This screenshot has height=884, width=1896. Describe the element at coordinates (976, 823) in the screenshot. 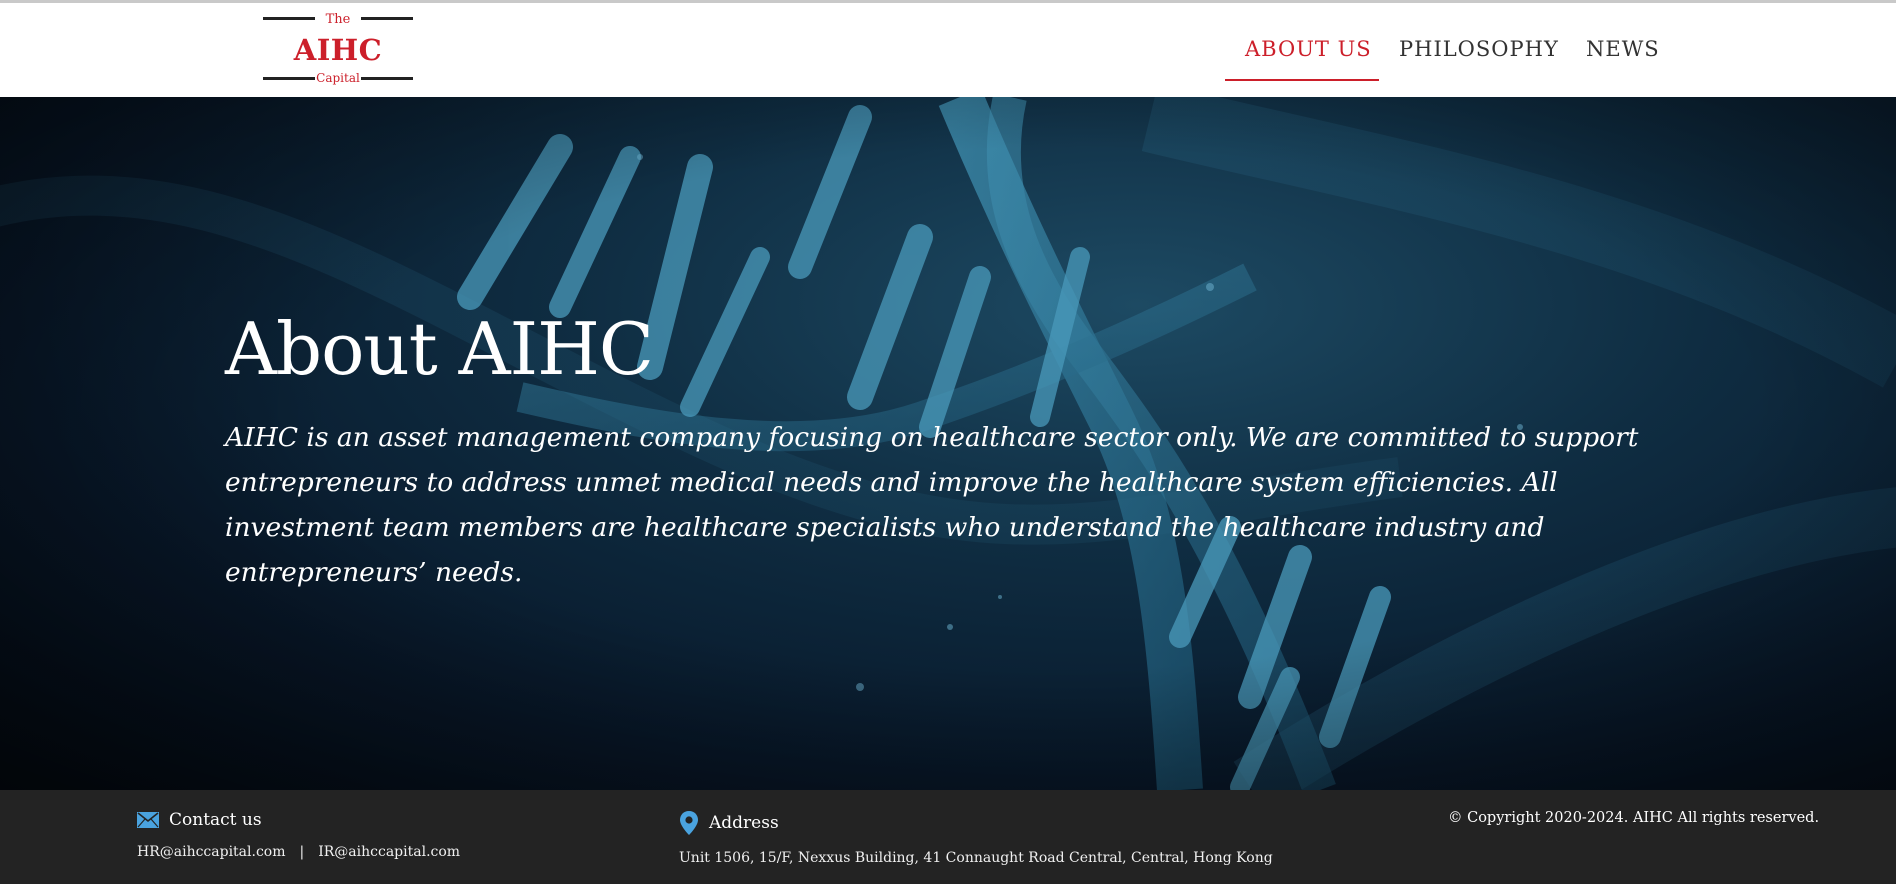

I see `address-heading-row: Address` at that location.